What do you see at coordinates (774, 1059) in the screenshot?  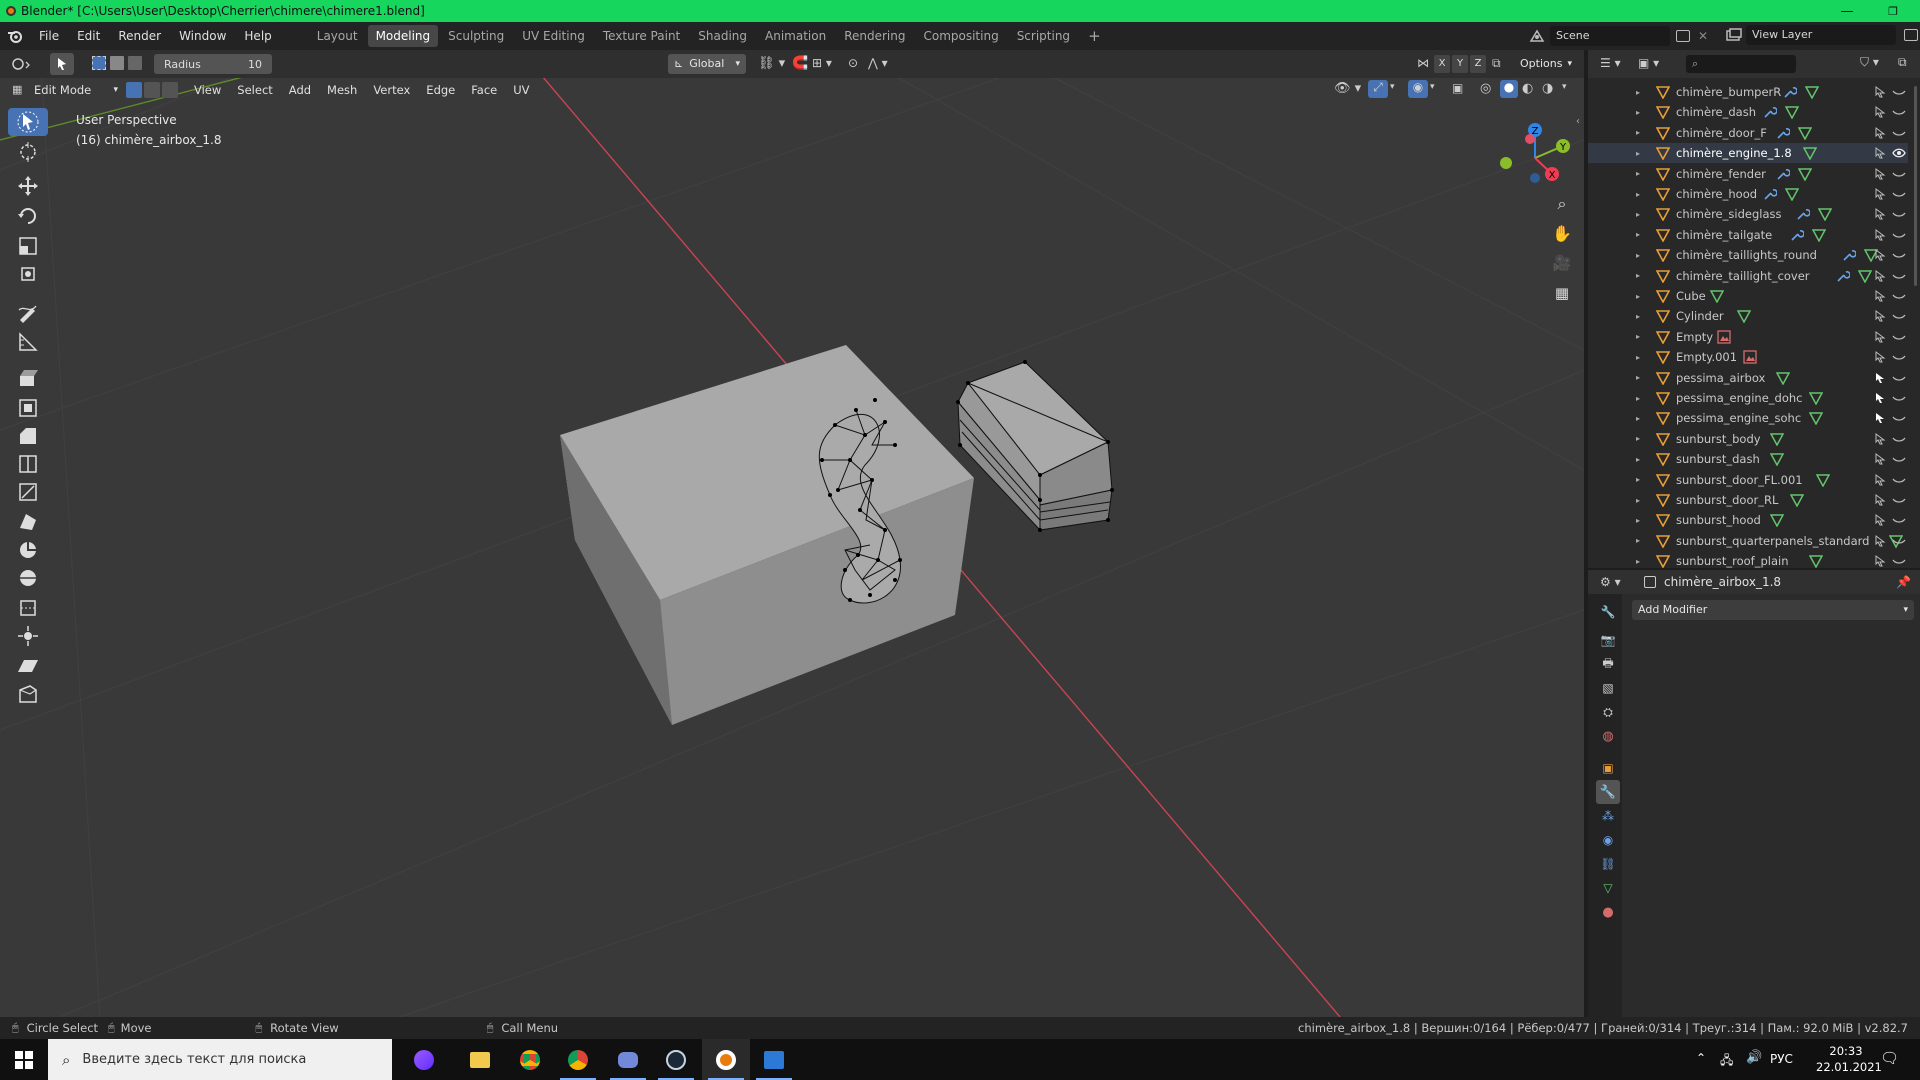 I see `photos-icon` at bounding box center [774, 1059].